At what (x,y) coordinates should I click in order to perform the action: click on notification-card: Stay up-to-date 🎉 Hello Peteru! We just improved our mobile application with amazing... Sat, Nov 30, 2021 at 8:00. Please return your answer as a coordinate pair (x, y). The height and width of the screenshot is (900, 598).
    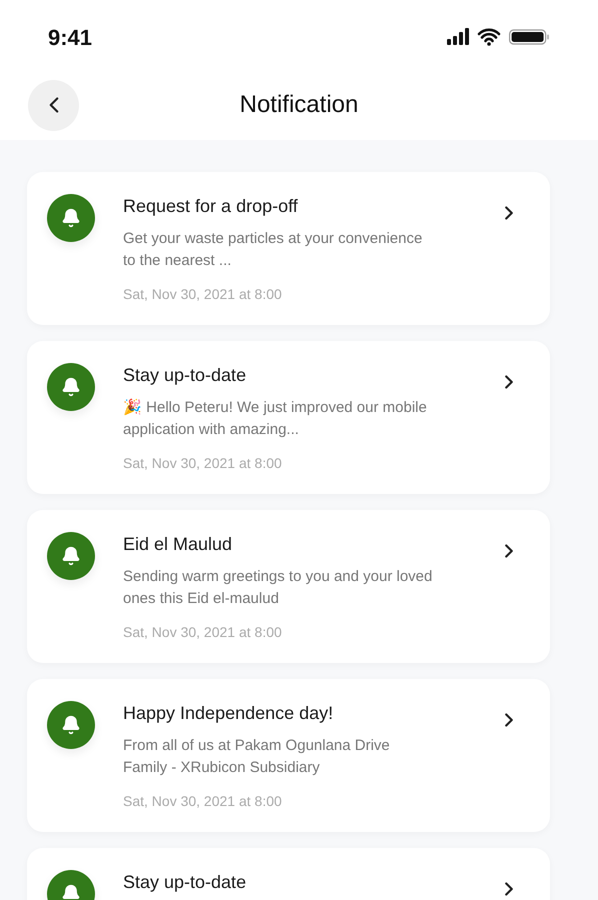
    Looking at the image, I should click on (288, 417).